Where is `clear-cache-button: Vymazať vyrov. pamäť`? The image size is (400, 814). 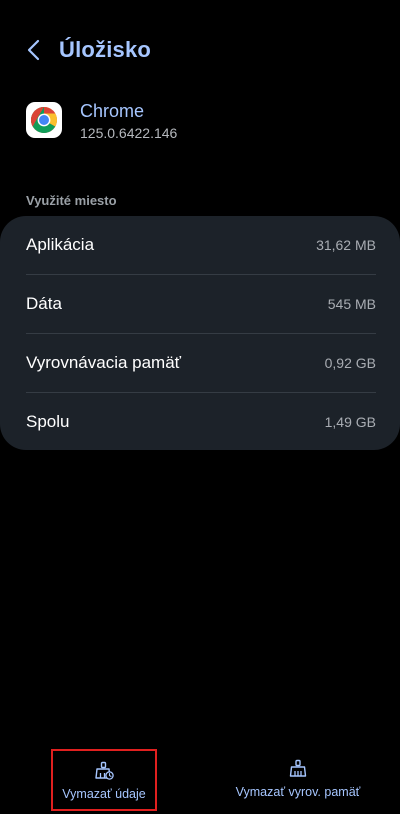
clear-cache-button: Vymazať vyrov. pamäť is located at coordinates (298, 780).